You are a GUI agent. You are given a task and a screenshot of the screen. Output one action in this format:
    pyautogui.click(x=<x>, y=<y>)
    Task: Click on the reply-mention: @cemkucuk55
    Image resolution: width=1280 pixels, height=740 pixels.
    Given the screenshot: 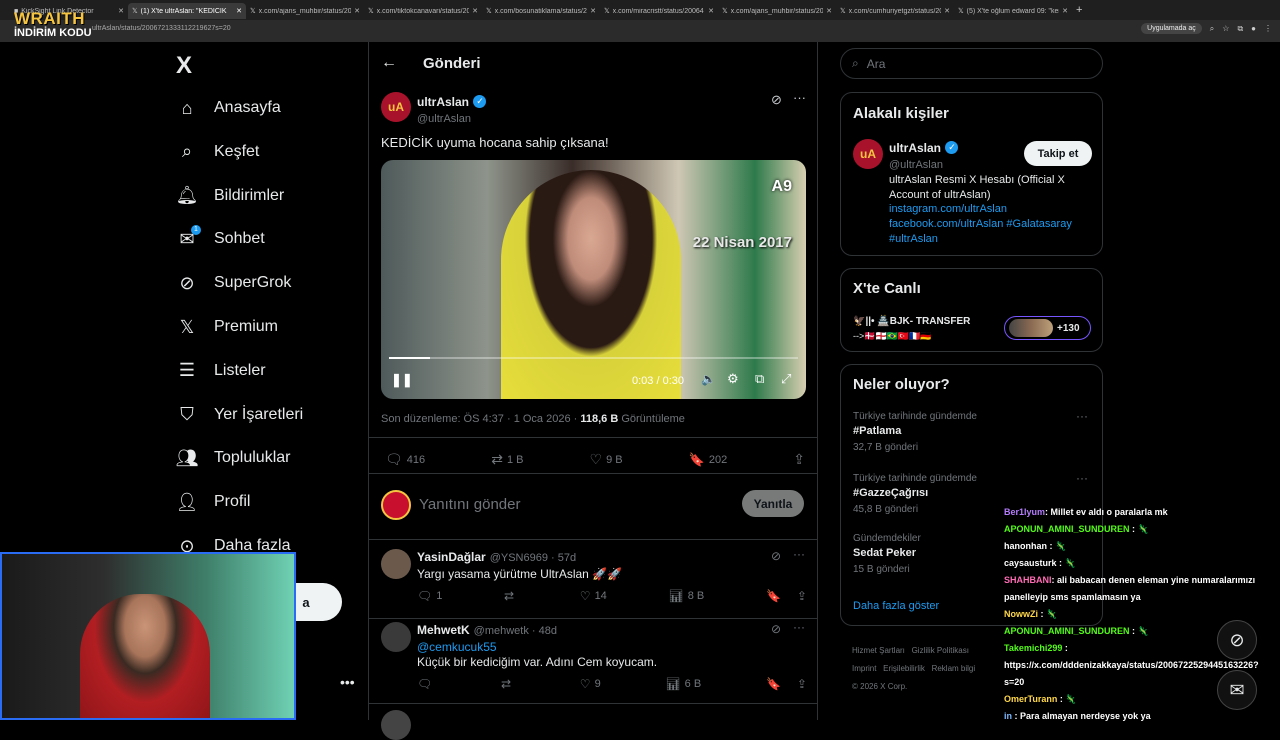 What is the action you would take?
    pyautogui.click(x=457, y=647)
    